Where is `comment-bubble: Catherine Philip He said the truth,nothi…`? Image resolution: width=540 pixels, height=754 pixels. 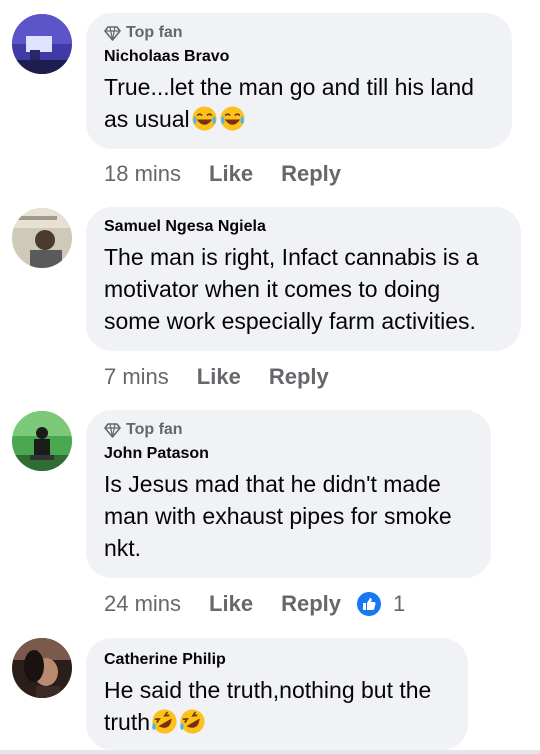
comment-bubble: Catherine Philip He said the truth,nothi… is located at coordinates (277, 694).